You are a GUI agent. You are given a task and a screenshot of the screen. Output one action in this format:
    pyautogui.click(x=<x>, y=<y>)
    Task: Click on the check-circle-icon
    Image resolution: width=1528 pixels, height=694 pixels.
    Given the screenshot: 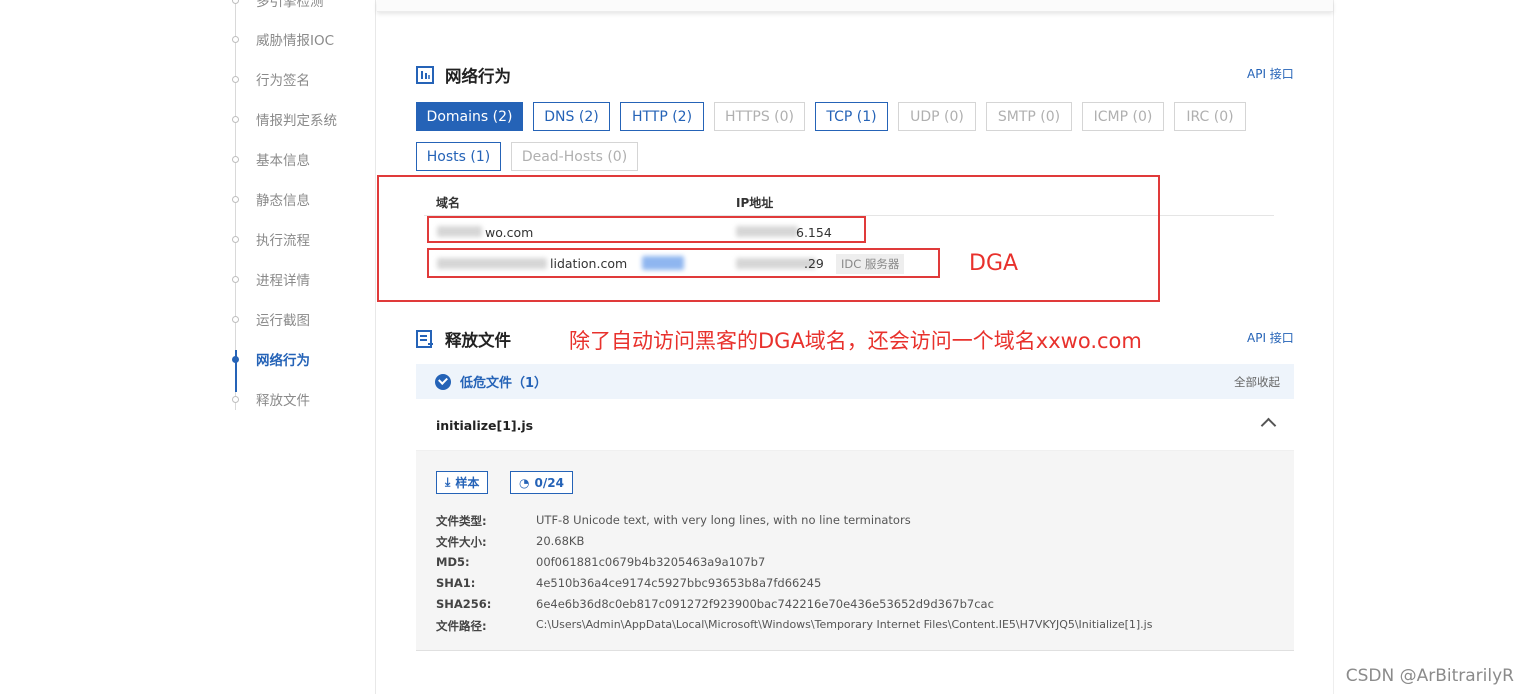 What is the action you would take?
    pyautogui.click(x=443, y=381)
    